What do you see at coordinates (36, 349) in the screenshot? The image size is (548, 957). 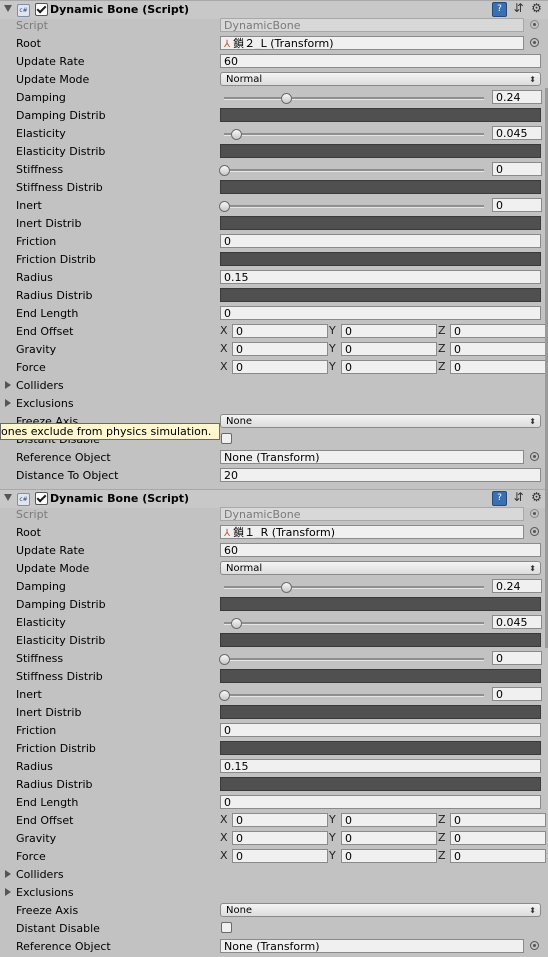 I see `gravity-label: Gravity` at bounding box center [36, 349].